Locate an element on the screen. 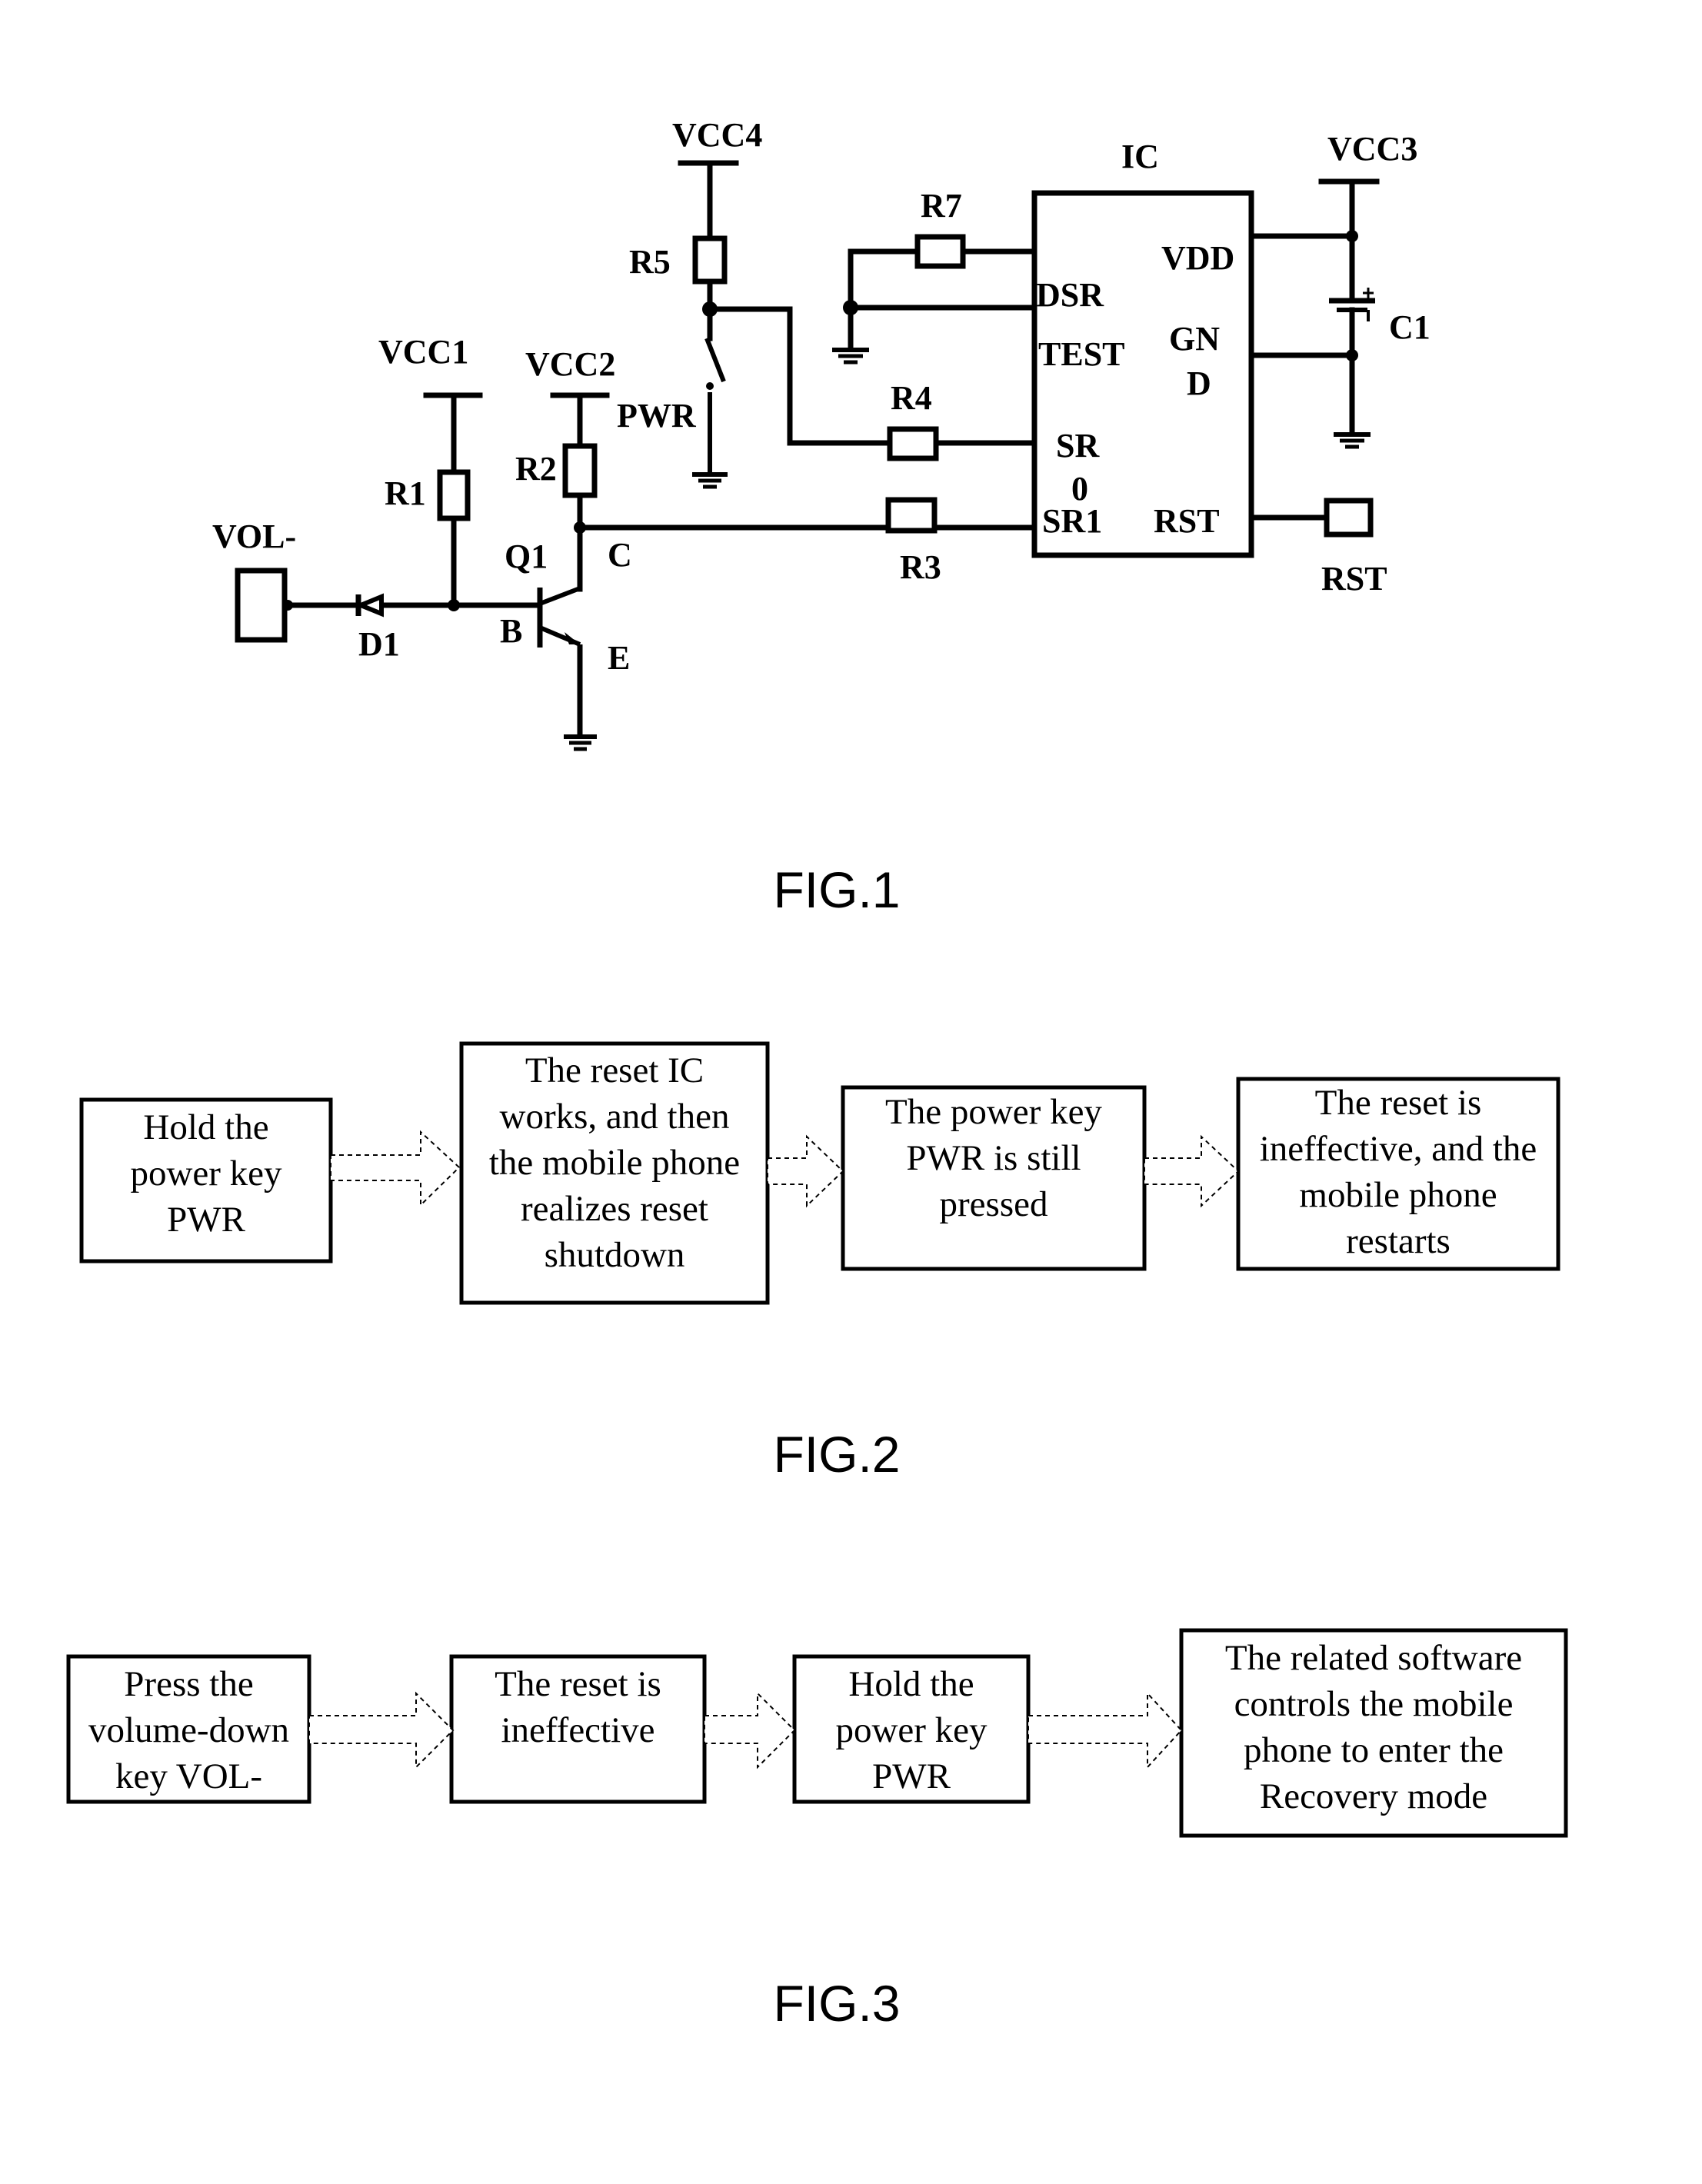 Image resolution: width=1702 pixels, height=2184 pixels. pin-sr0-a: SR is located at coordinates (1078, 445).